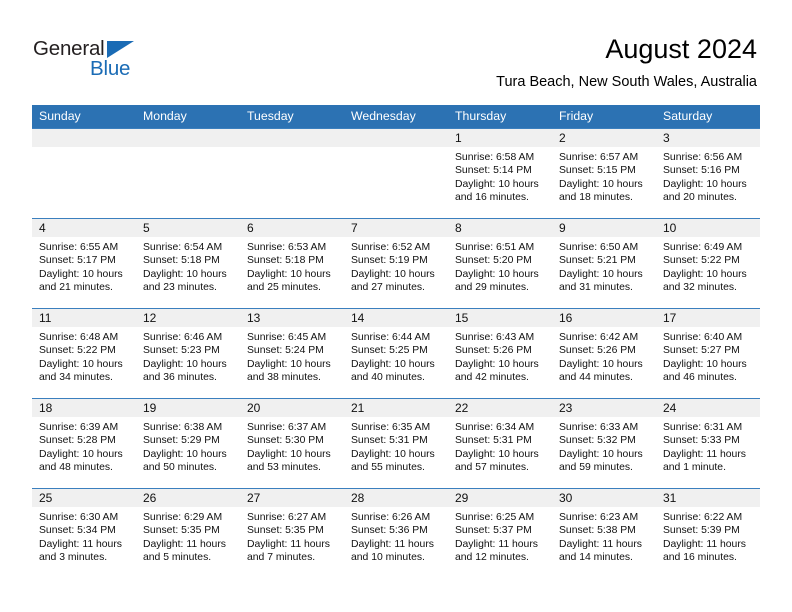 The image size is (792, 612). Describe the element at coordinates (389, 441) in the screenshot. I see `sunset-text: Sunset: 5:31 PM` at that location.